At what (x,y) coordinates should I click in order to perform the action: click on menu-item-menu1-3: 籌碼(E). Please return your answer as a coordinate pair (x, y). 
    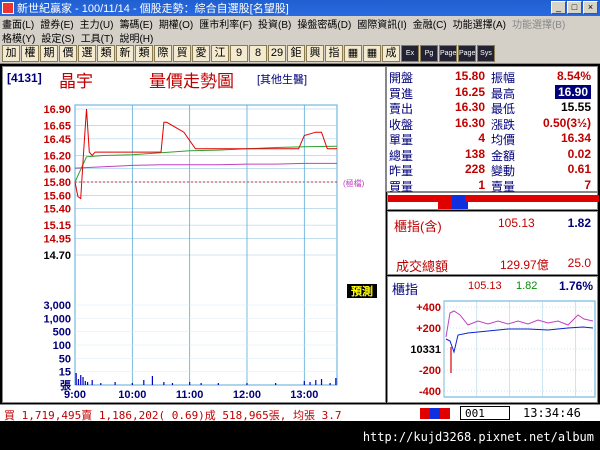
    Looking at the image, I should click on (135, 23).